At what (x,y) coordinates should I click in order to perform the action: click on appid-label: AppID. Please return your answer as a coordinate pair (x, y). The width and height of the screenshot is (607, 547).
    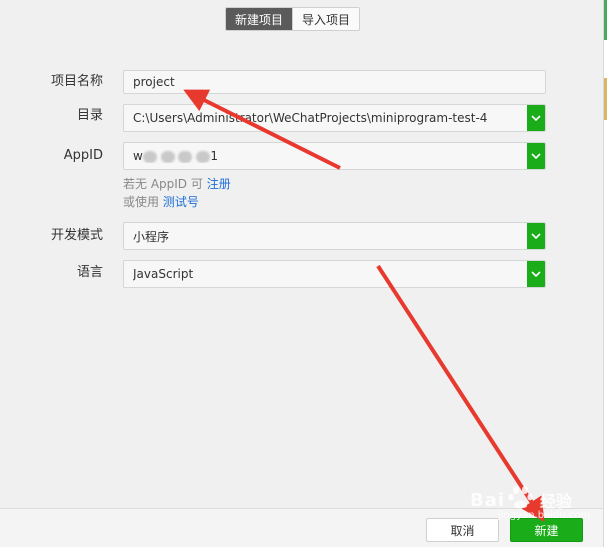
    Looking at the image, I should click on (83, 155).